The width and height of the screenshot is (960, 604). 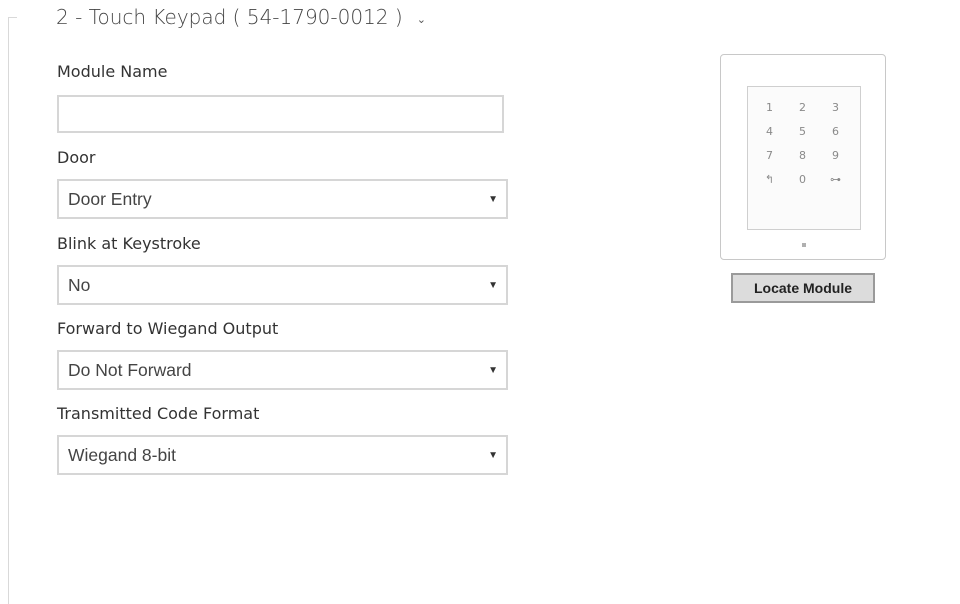 I want to click on keypad-panel: 1 2 3 4 5 6 7 8 9 ↰ 0 ⊶, so click(x=804, y=158).